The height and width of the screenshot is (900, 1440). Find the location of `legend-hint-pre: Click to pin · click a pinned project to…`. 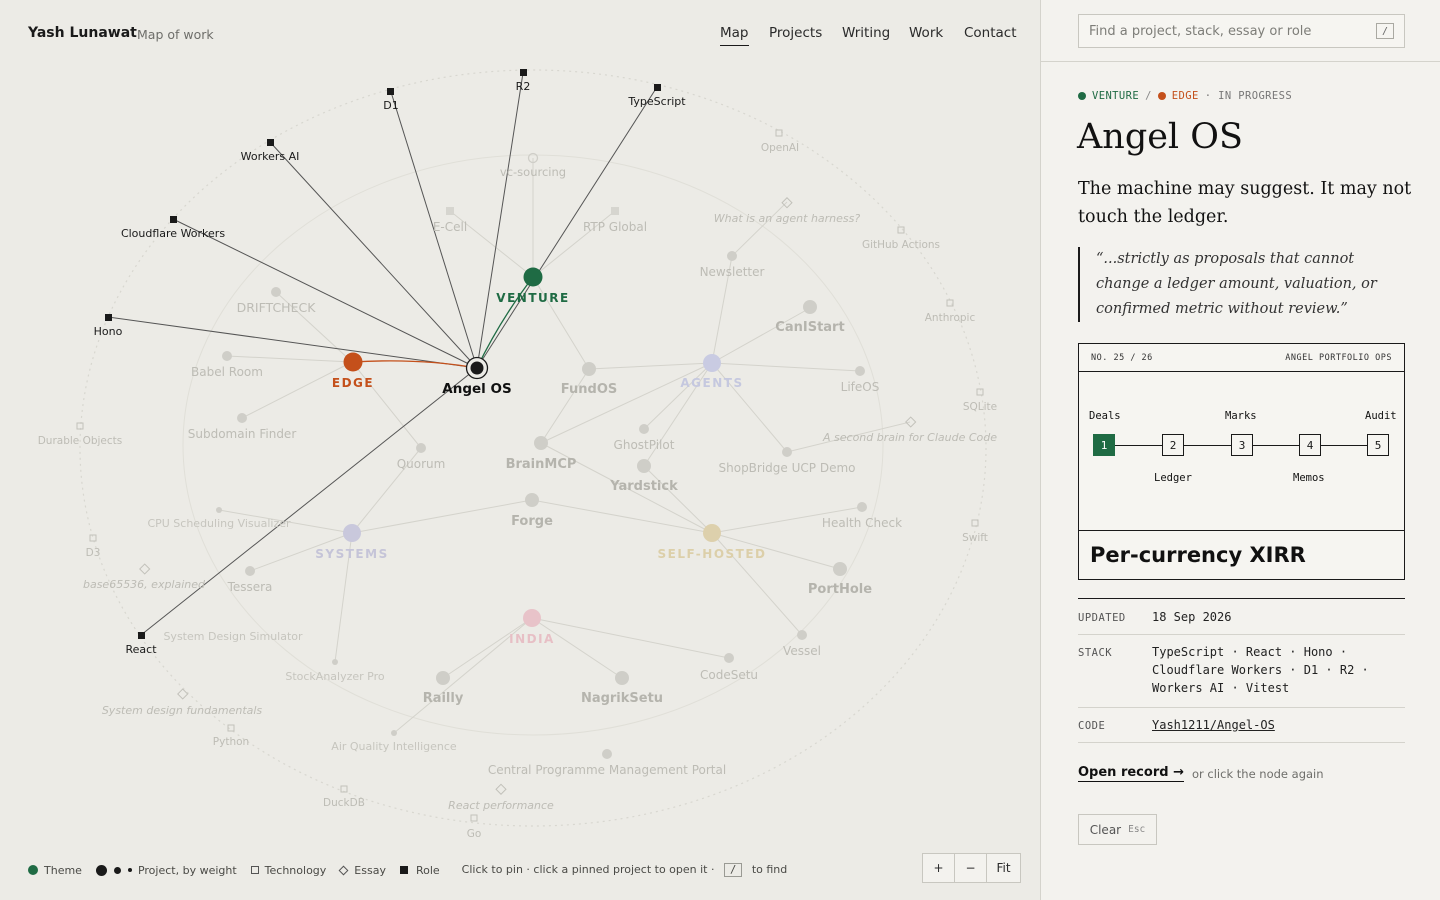

legend-hint-pre: Click to pin · click a pinned project to… is located at coordinates (588, 869).